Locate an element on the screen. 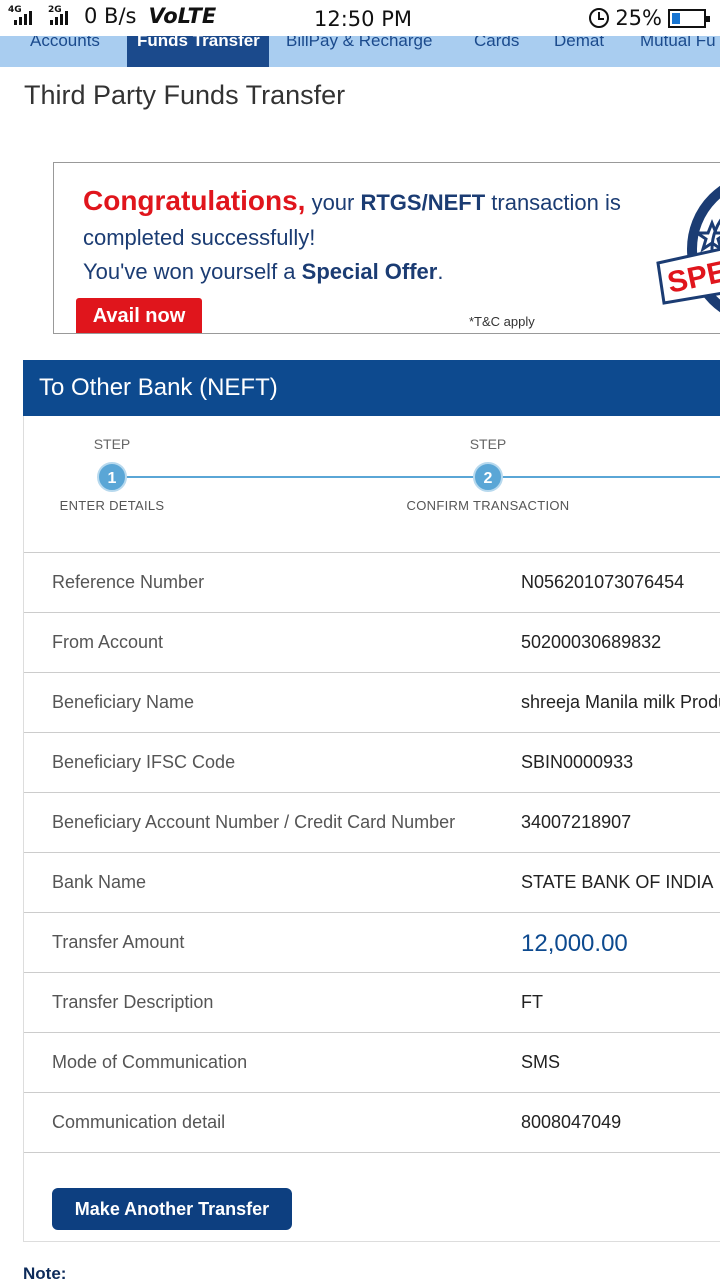 This screenshot has width=720, height=1280. detail-value: 8008047049 is located at coordinates (571, 1122).